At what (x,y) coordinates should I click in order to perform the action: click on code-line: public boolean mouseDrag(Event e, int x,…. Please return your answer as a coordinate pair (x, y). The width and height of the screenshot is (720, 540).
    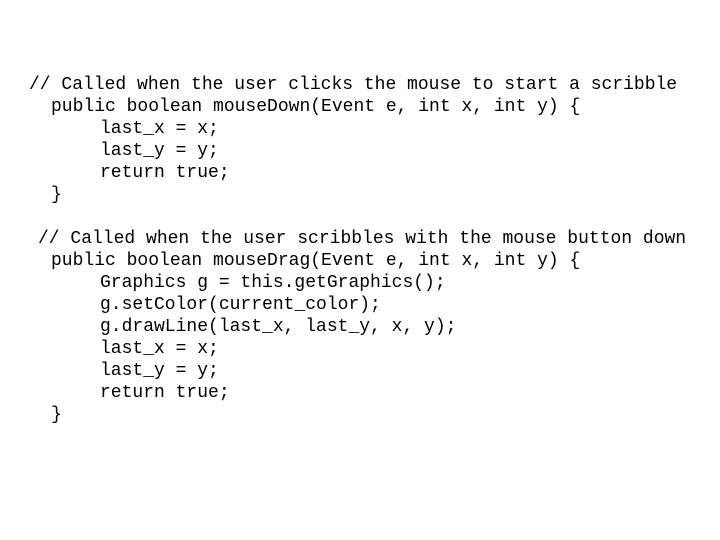
    Looking at the image, I should click on (316, 261).